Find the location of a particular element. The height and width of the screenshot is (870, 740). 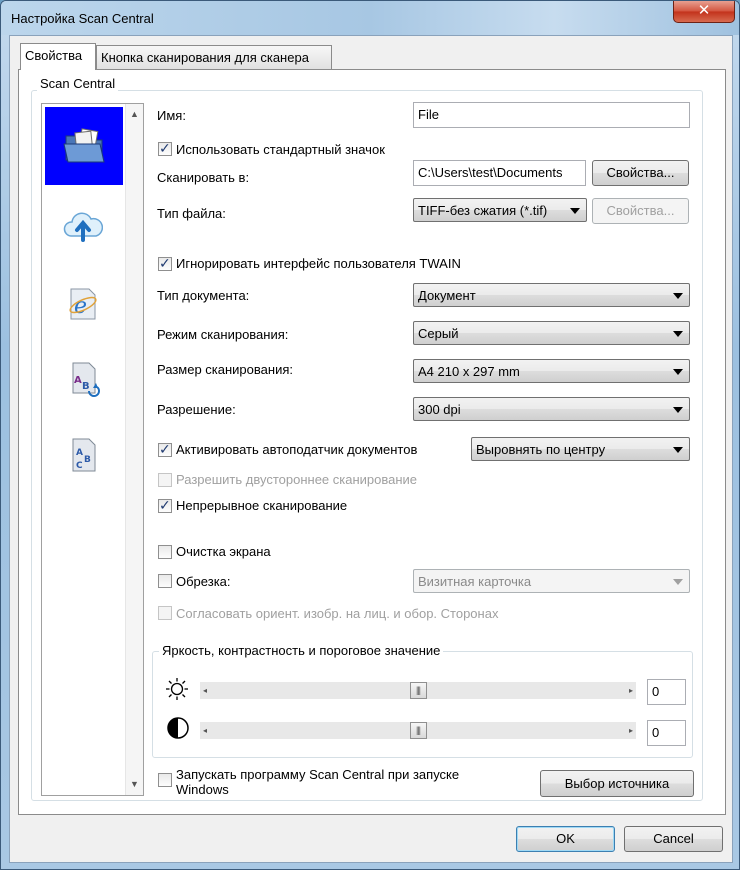

ok-button: OK is located at coordinates (565, 839).